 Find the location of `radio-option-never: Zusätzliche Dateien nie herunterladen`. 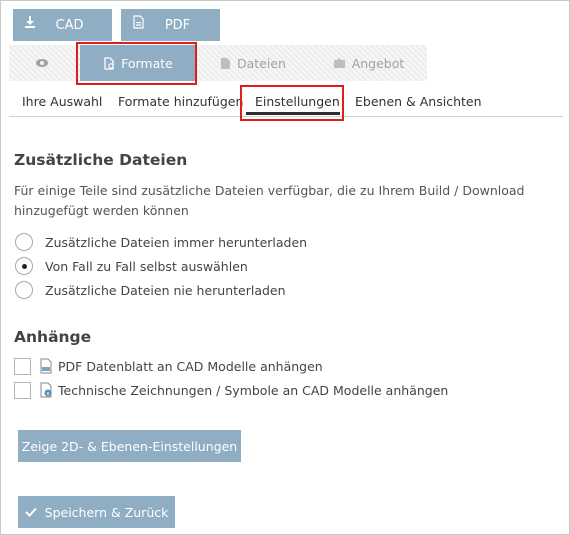

radio-option-never: Zusätzliche Dateien nie herunterladen is located at coordinates (150, 290).